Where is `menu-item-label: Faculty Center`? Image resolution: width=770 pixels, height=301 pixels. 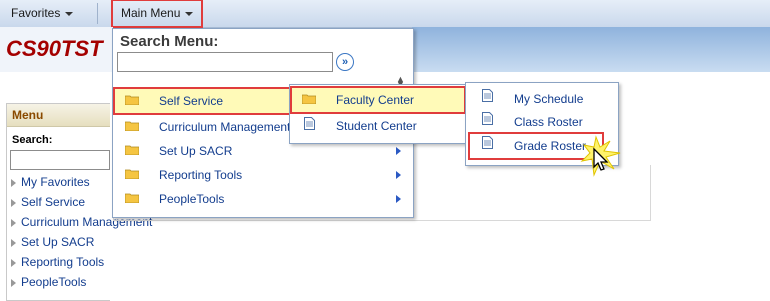 menu-item-label: Faculty Center is located at coordinates (375, 100).